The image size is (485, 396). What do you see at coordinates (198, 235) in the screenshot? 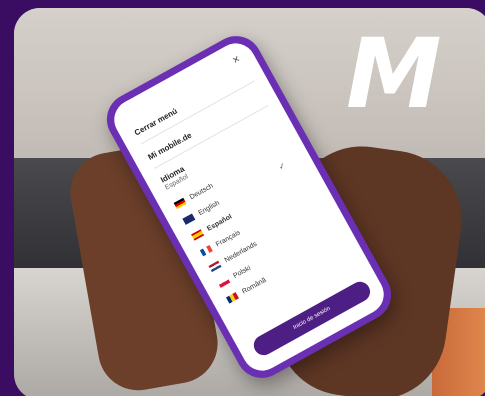
I see `flag-es-icon` at bounding box center [198, 235].